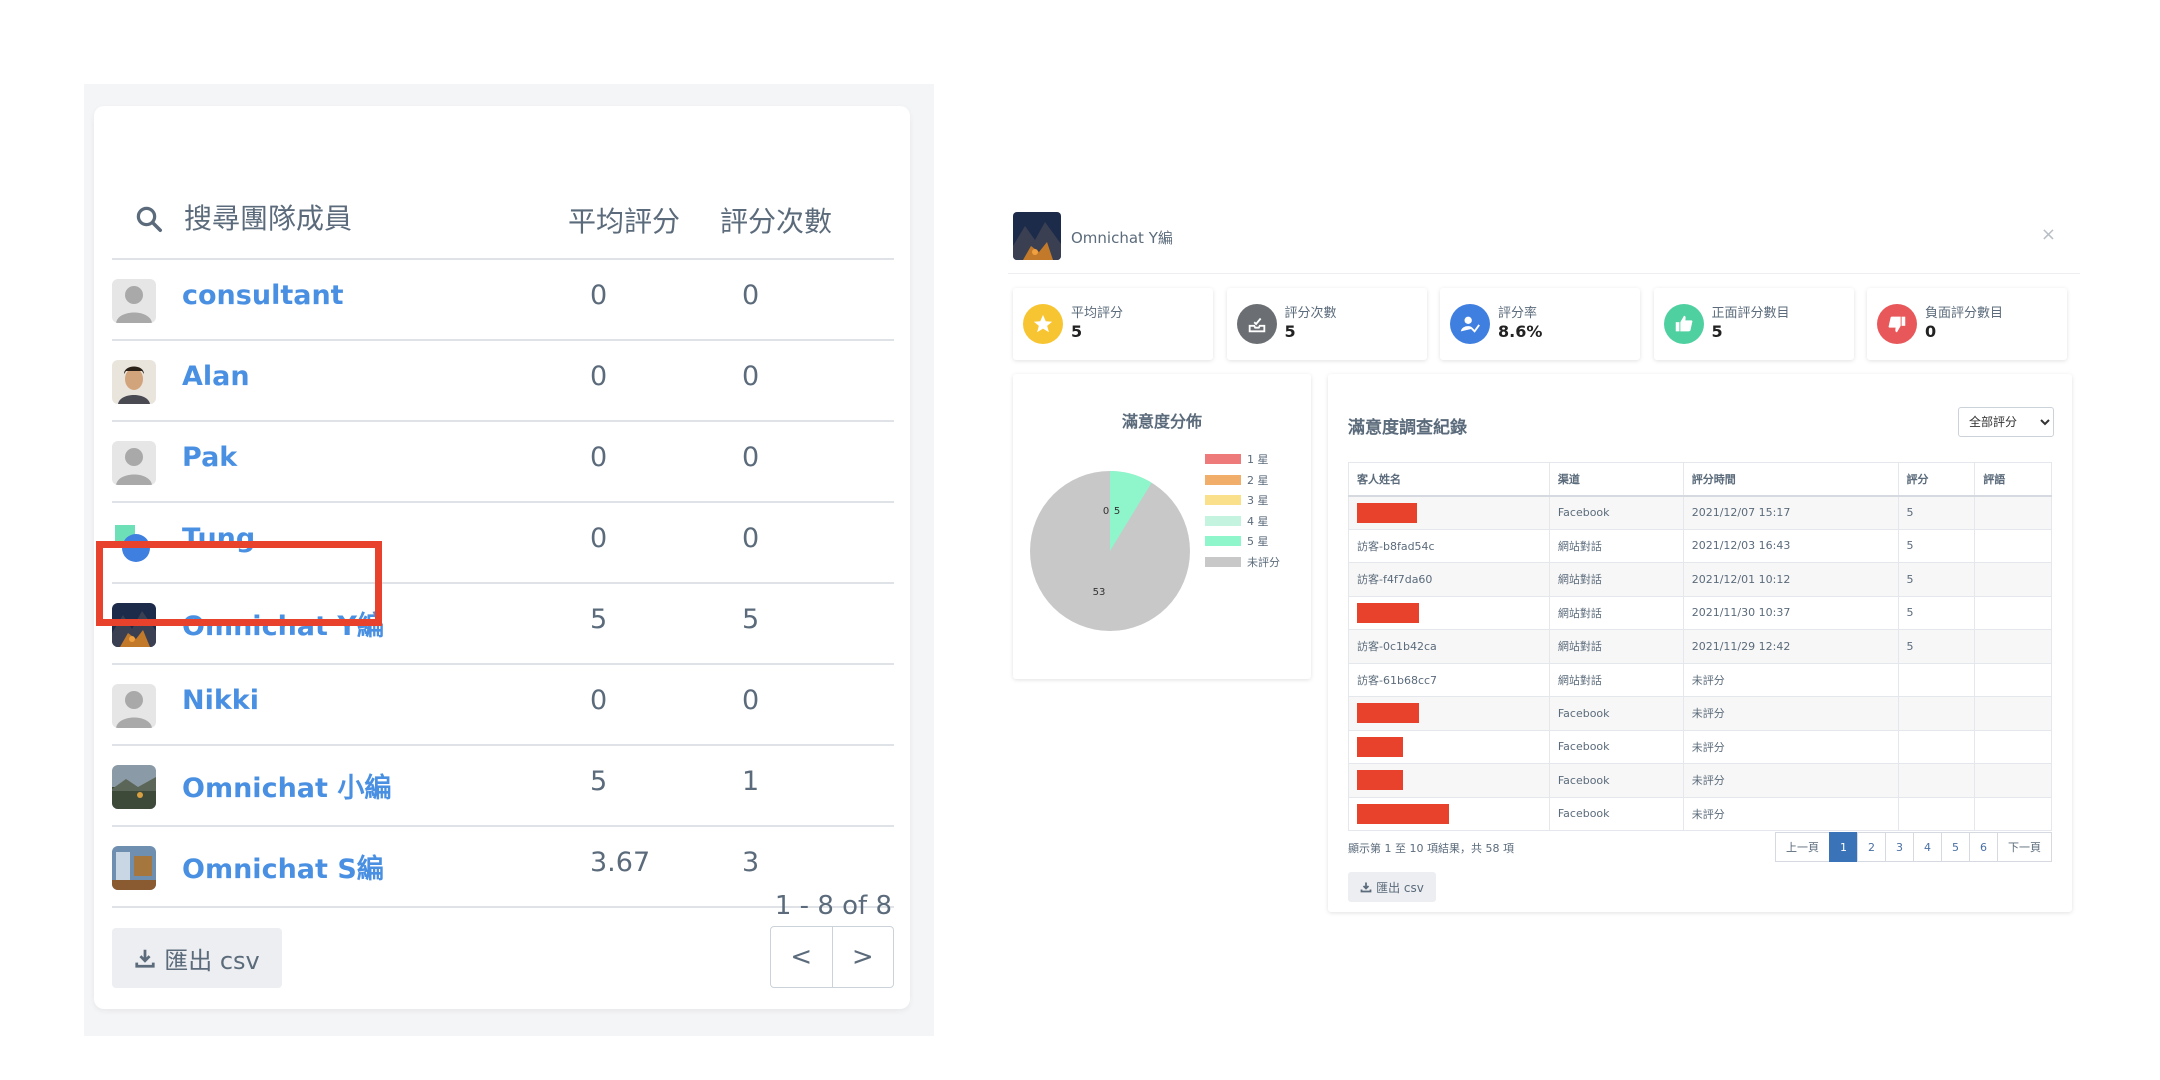 This screenshot has height=1080, width=2160. Describe the element at coordinates (863, 957) in the screenshot. I see `next-page-button: >` at that location.